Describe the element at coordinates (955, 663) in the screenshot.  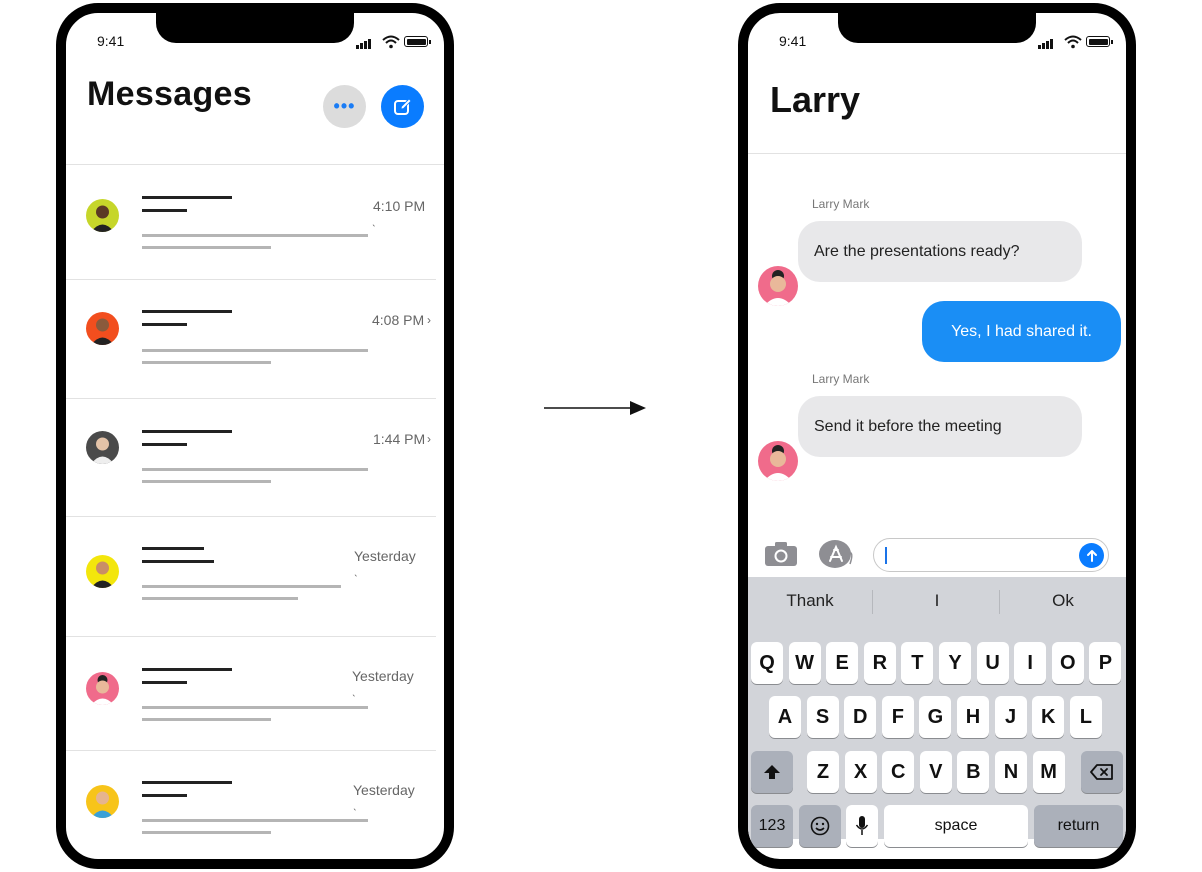
I see `key-y: Y` at that location.